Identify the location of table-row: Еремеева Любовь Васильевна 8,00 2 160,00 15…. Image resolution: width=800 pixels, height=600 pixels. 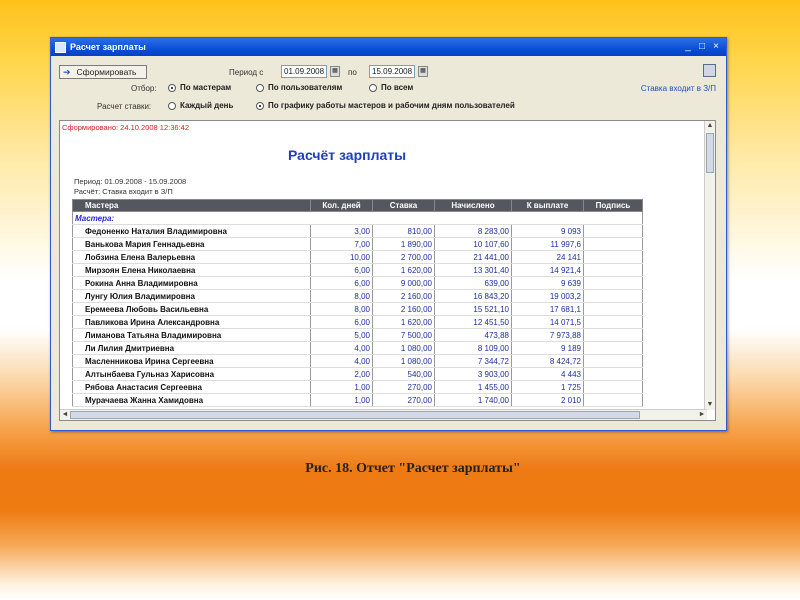
(357, 309).